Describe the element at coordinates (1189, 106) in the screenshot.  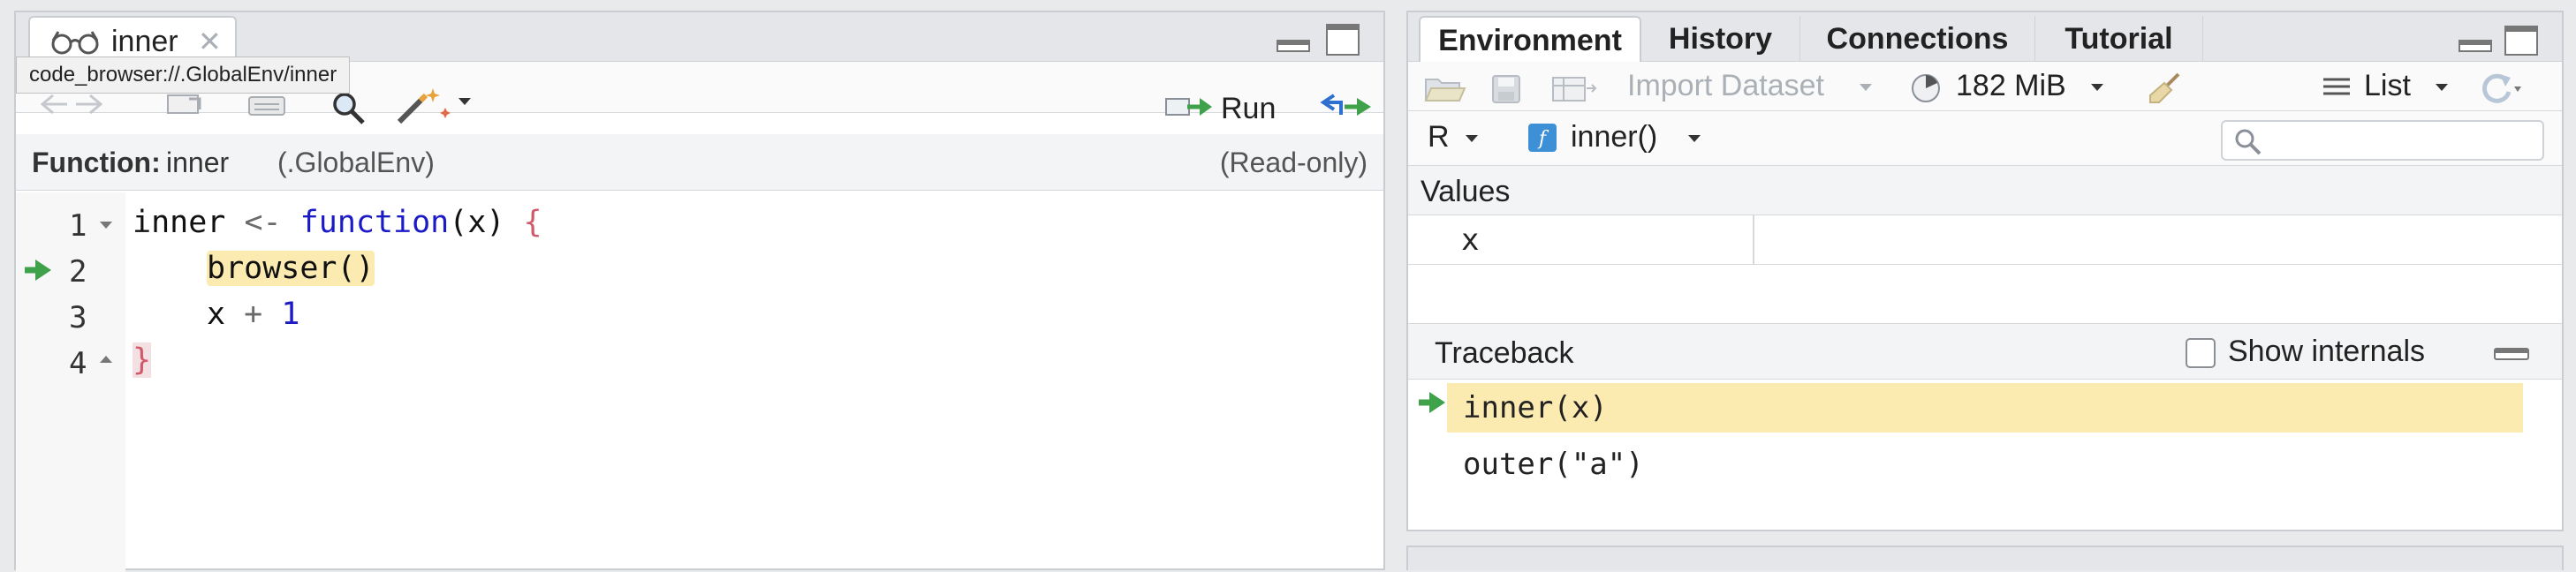
I see `run-icon` at that location.